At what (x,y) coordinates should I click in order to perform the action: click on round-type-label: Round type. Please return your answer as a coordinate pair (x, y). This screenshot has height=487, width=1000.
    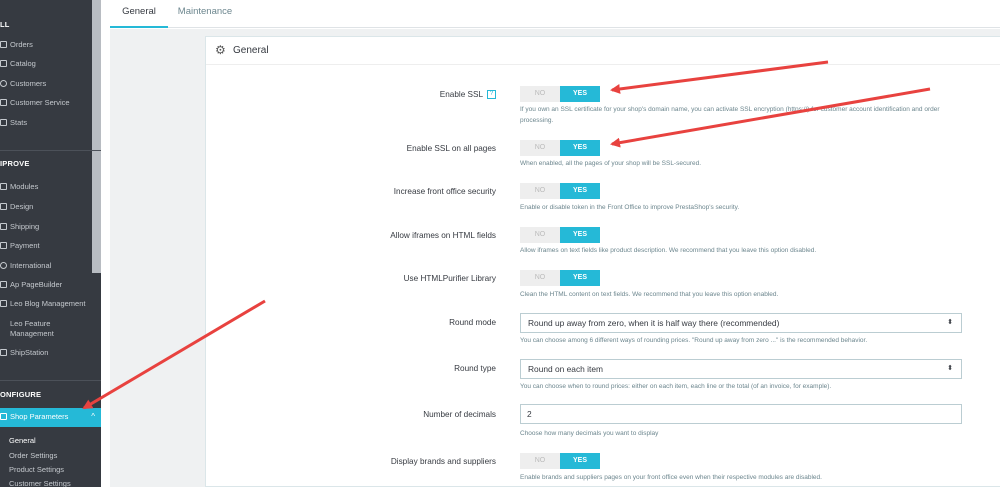
    Looking at the image, I should click on (475, 368).